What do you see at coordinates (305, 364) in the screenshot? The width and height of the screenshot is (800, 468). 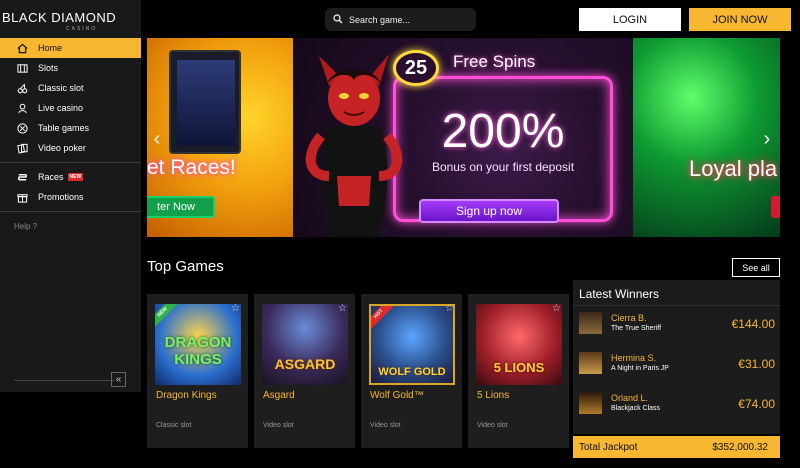 I see `thumbnail-title: ASGARD` at bounding box center [305, 364].